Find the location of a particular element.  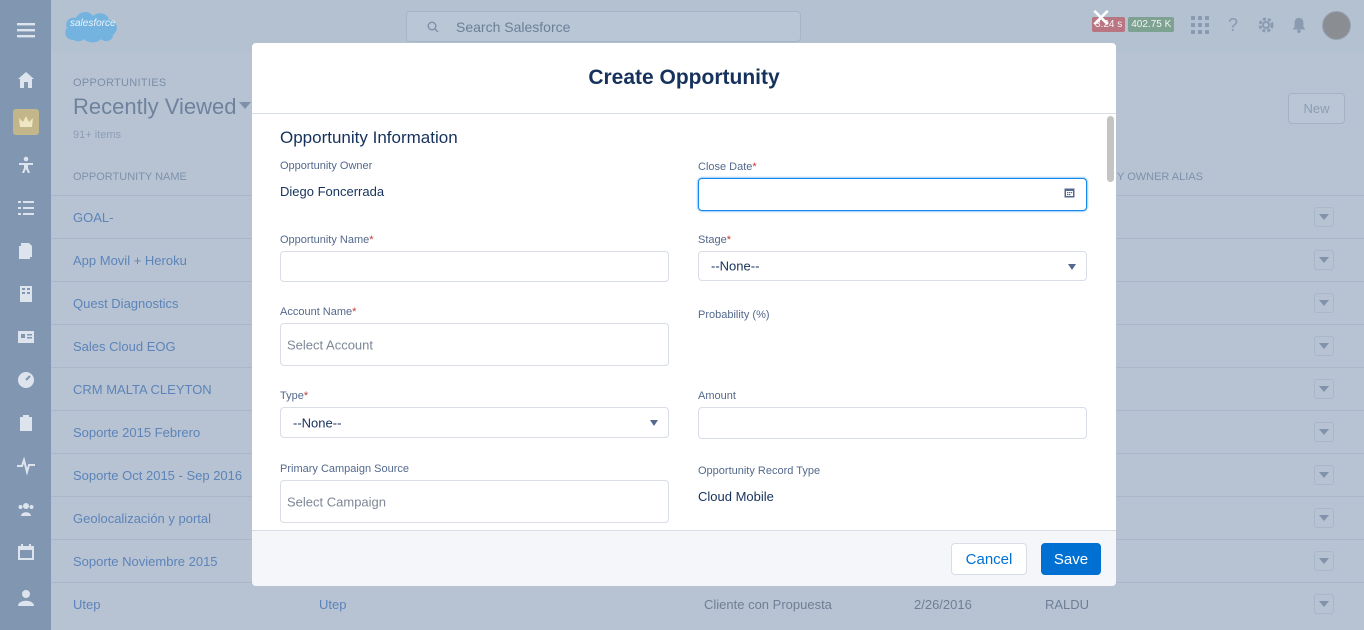

close-date-field is located at coordinates (892, 194).